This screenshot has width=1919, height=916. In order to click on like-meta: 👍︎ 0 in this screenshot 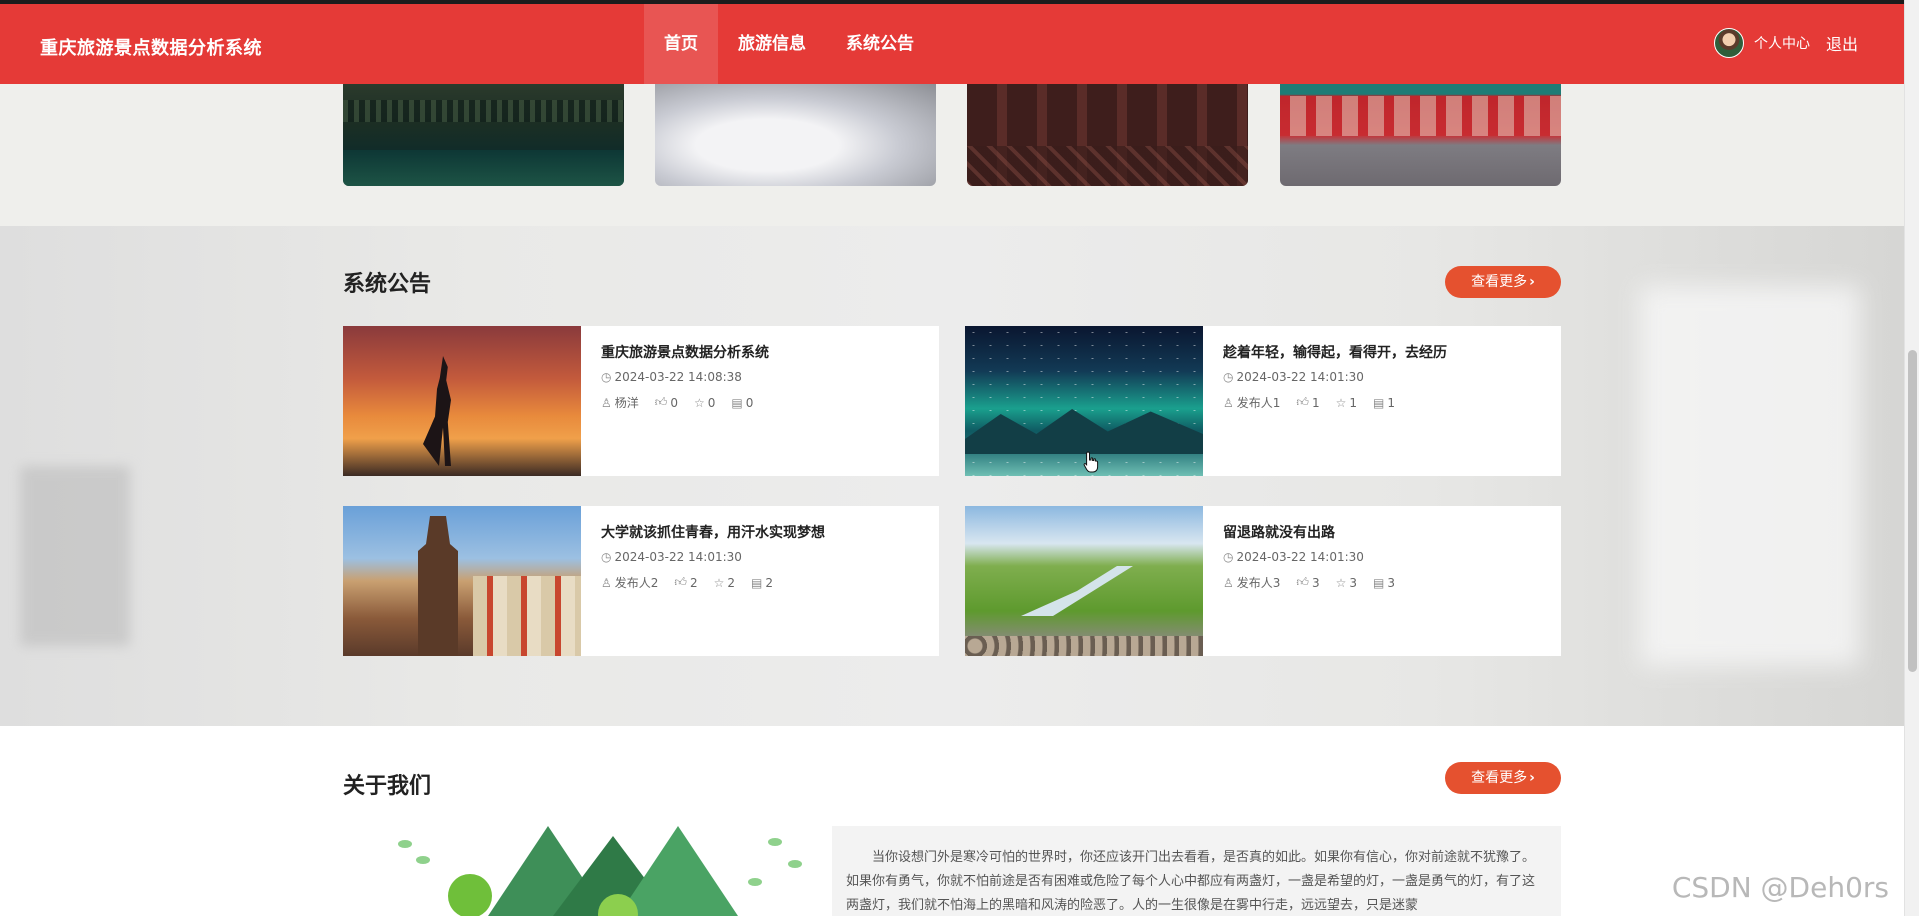, I will do `click(666, 402)`.